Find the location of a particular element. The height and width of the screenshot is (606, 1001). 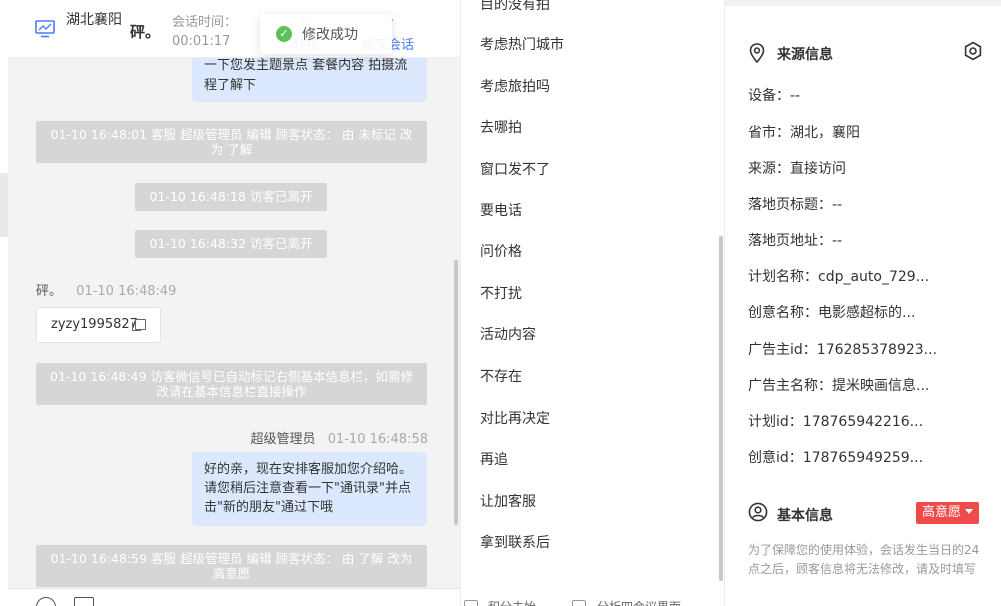

settings-icon is located at coordinates (973, 51).